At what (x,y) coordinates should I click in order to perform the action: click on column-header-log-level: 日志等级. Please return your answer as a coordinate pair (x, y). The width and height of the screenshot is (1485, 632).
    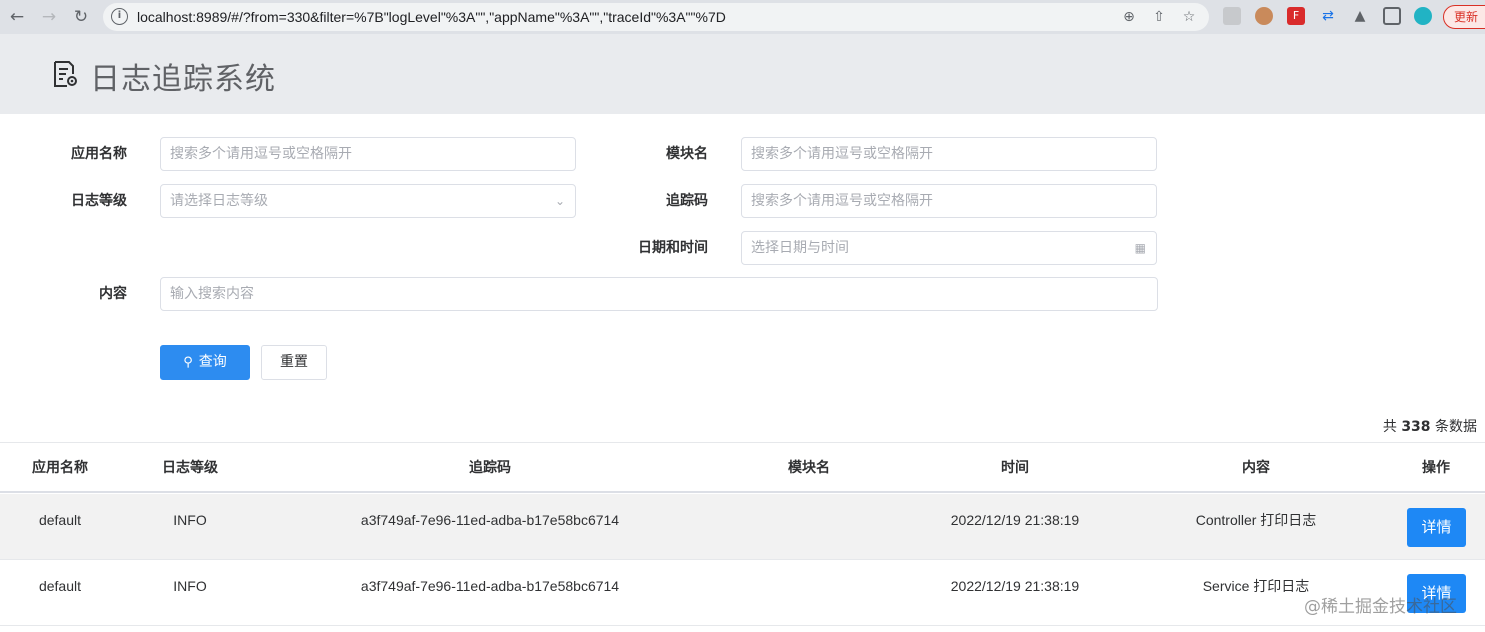
    Looking at the image, I should click on (190, 468).